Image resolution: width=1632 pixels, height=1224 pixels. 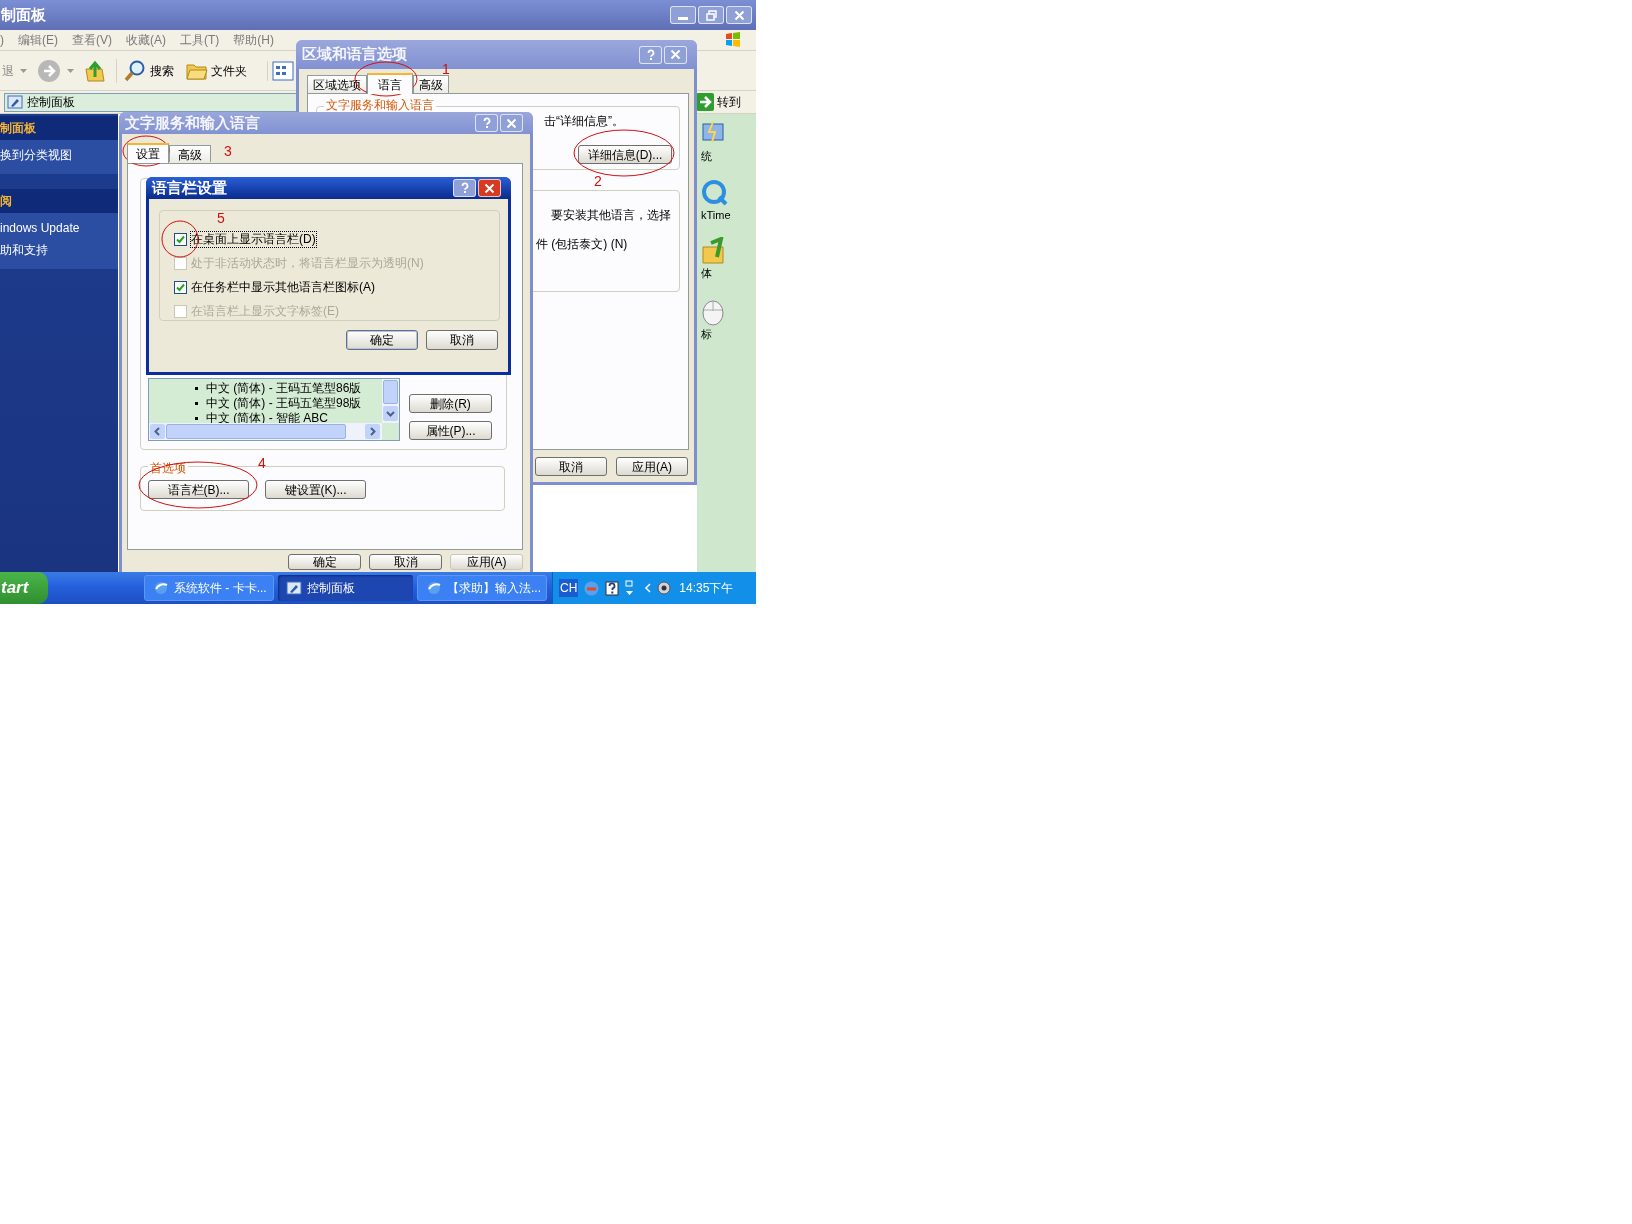 What do you see at coordinates (630, 588) in the screenshot?
I see `tray-options-icon` at bounding box center [630, 588].